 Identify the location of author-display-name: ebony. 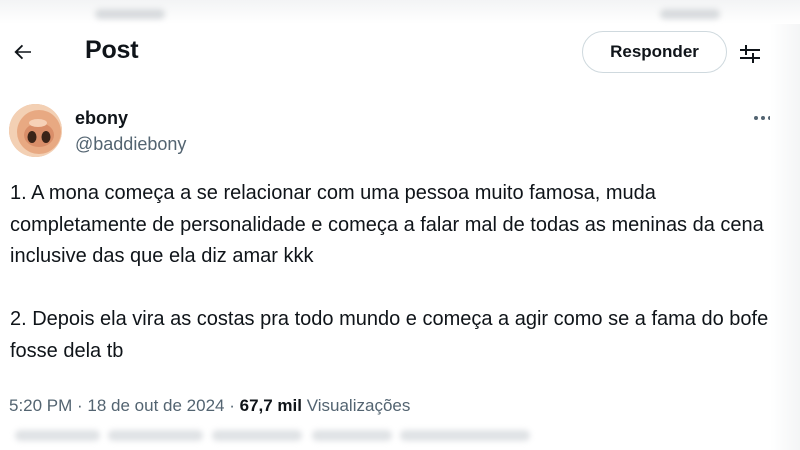
(101, 118).